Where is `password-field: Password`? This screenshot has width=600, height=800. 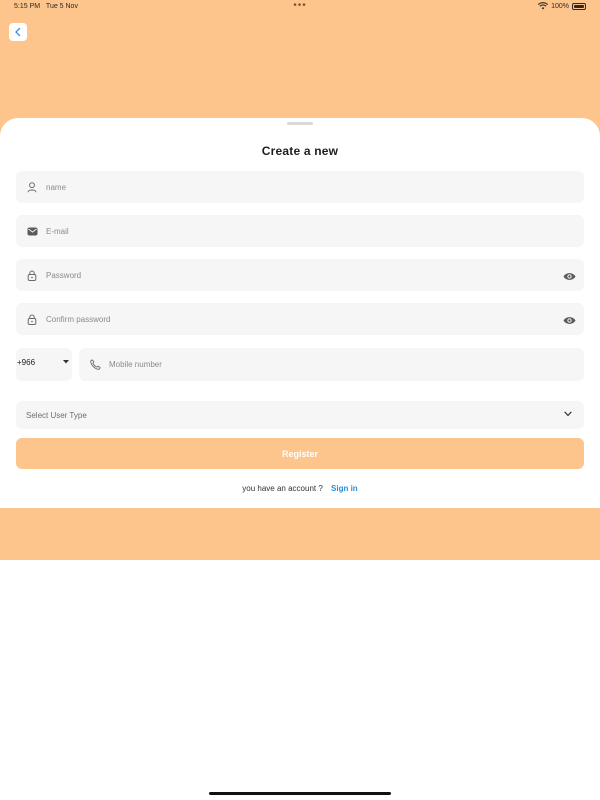
password-field: Password is located at coordinates (300, 275).